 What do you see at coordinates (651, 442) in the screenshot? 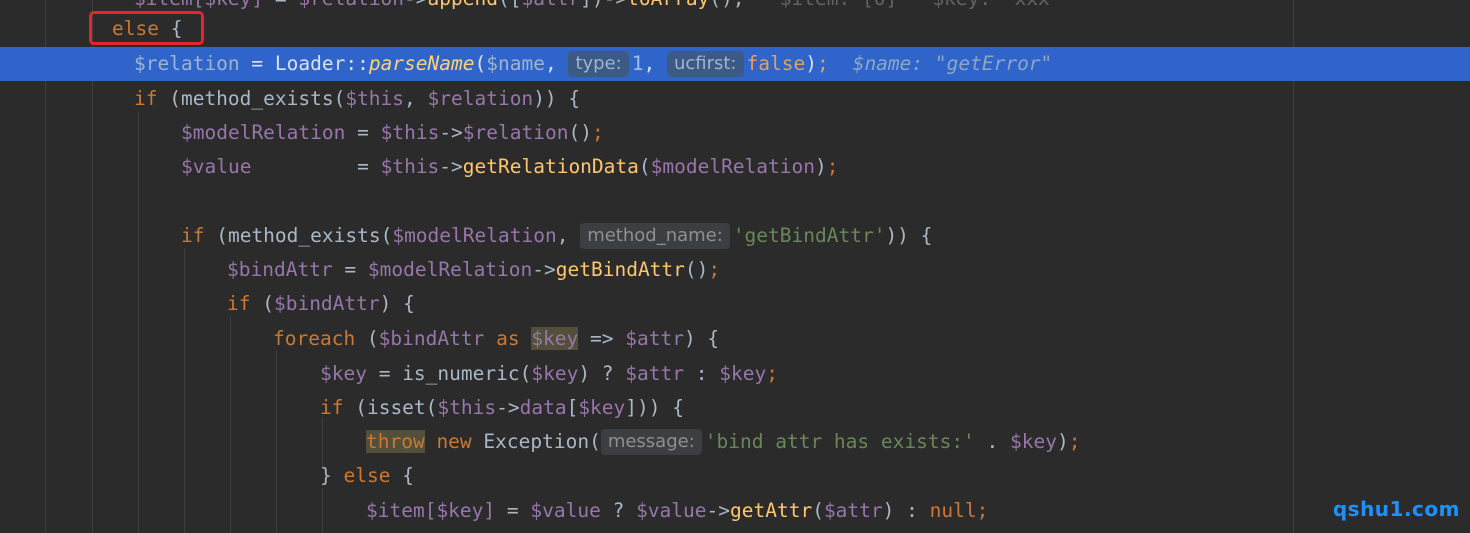
I see `parameter-hint: message:` at bounding box center [651, 442].